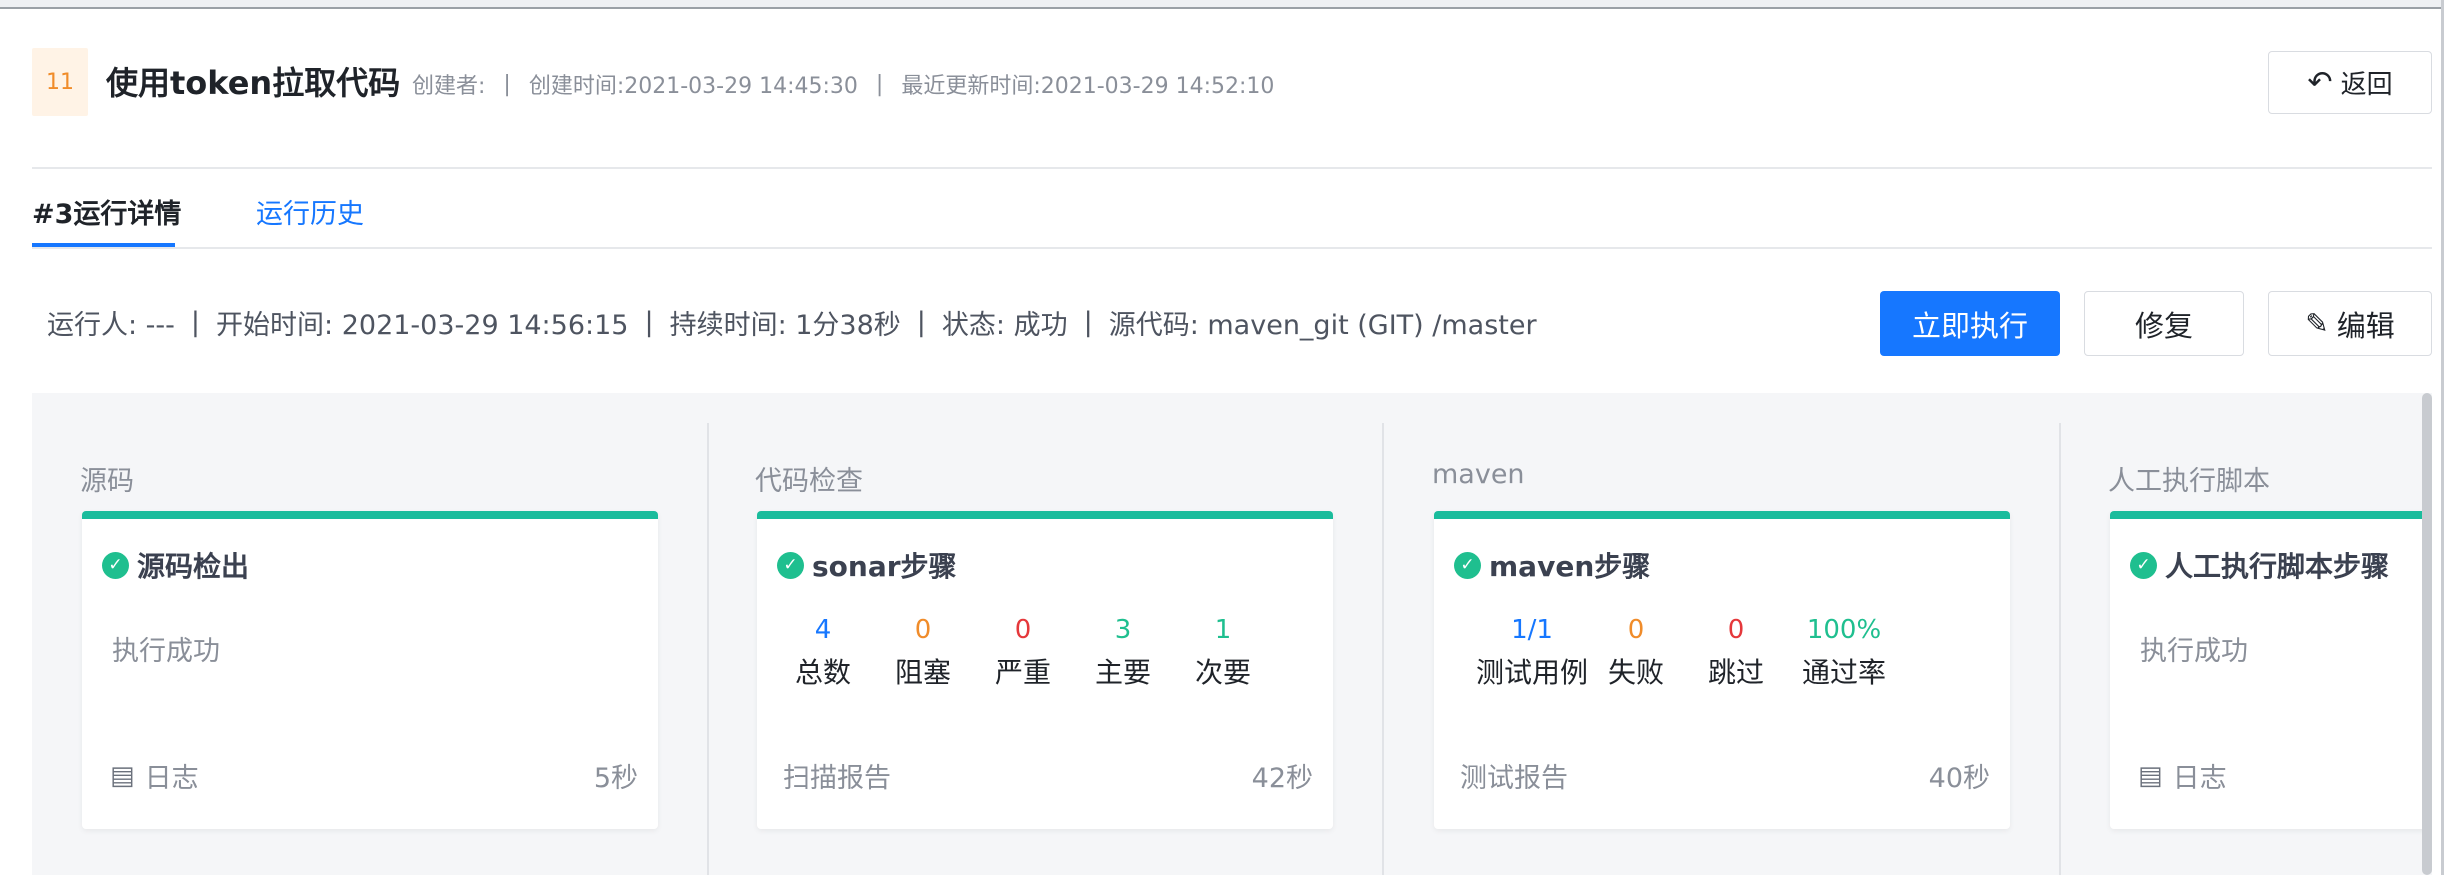 Image resolution: width=2453 pixels, height=875 pixels. Describe the element at coordinates (1322, 325) in the screenshot. I see `source-code: 源代码: maven_git (GIT) /master` at that location.